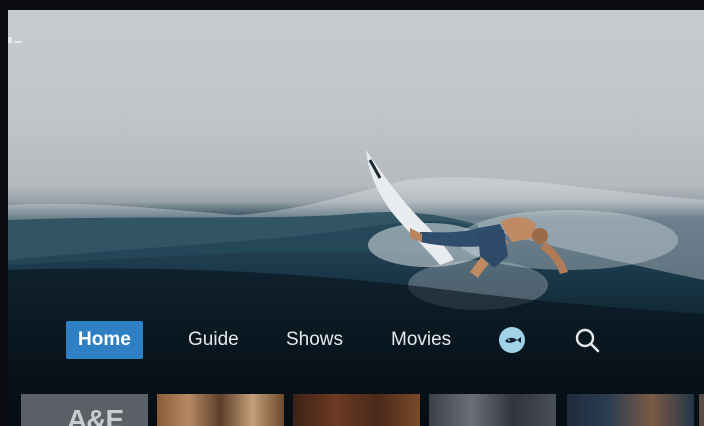  What do you see at coordinates (421, 340) in the screenshot?
I see `nav-movies: Movies` at bounding box center [421, 340].